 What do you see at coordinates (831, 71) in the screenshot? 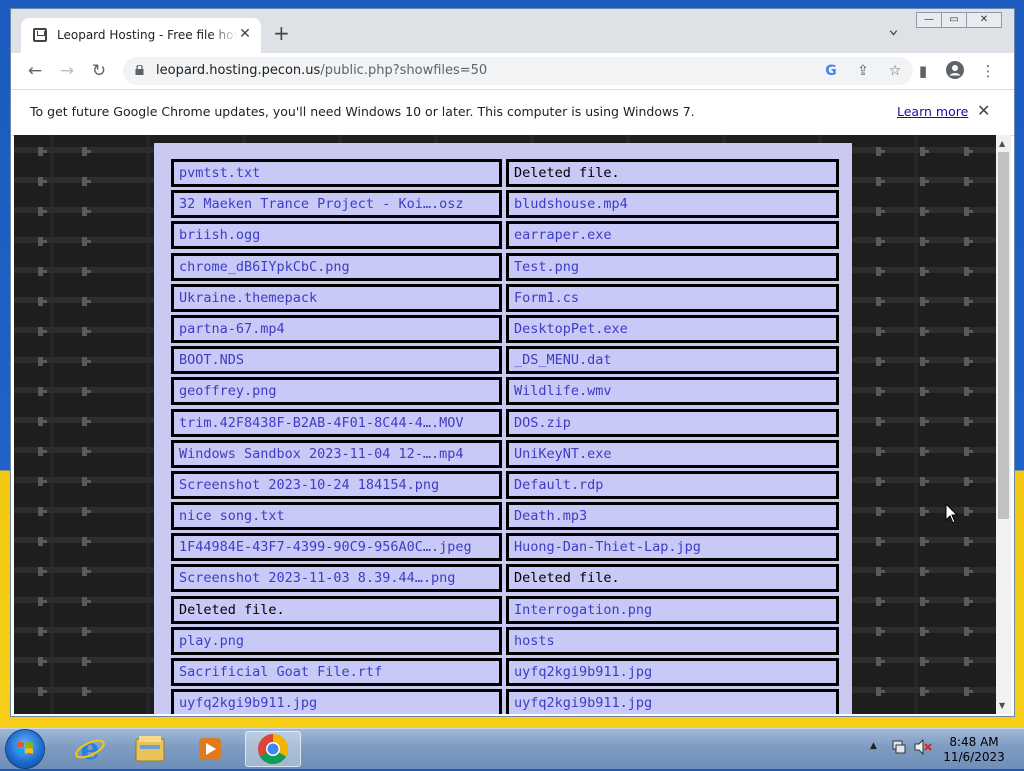
I see `google-icon: G` at bounding box center [831, 71].